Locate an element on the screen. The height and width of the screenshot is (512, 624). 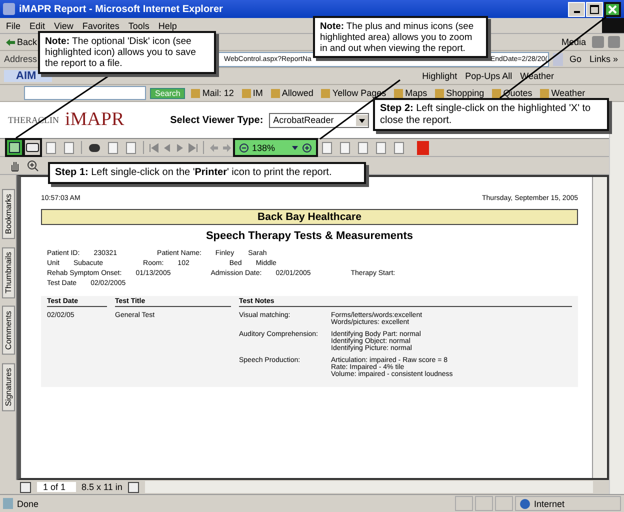
disk-icon is located at coordinates (14, 147).